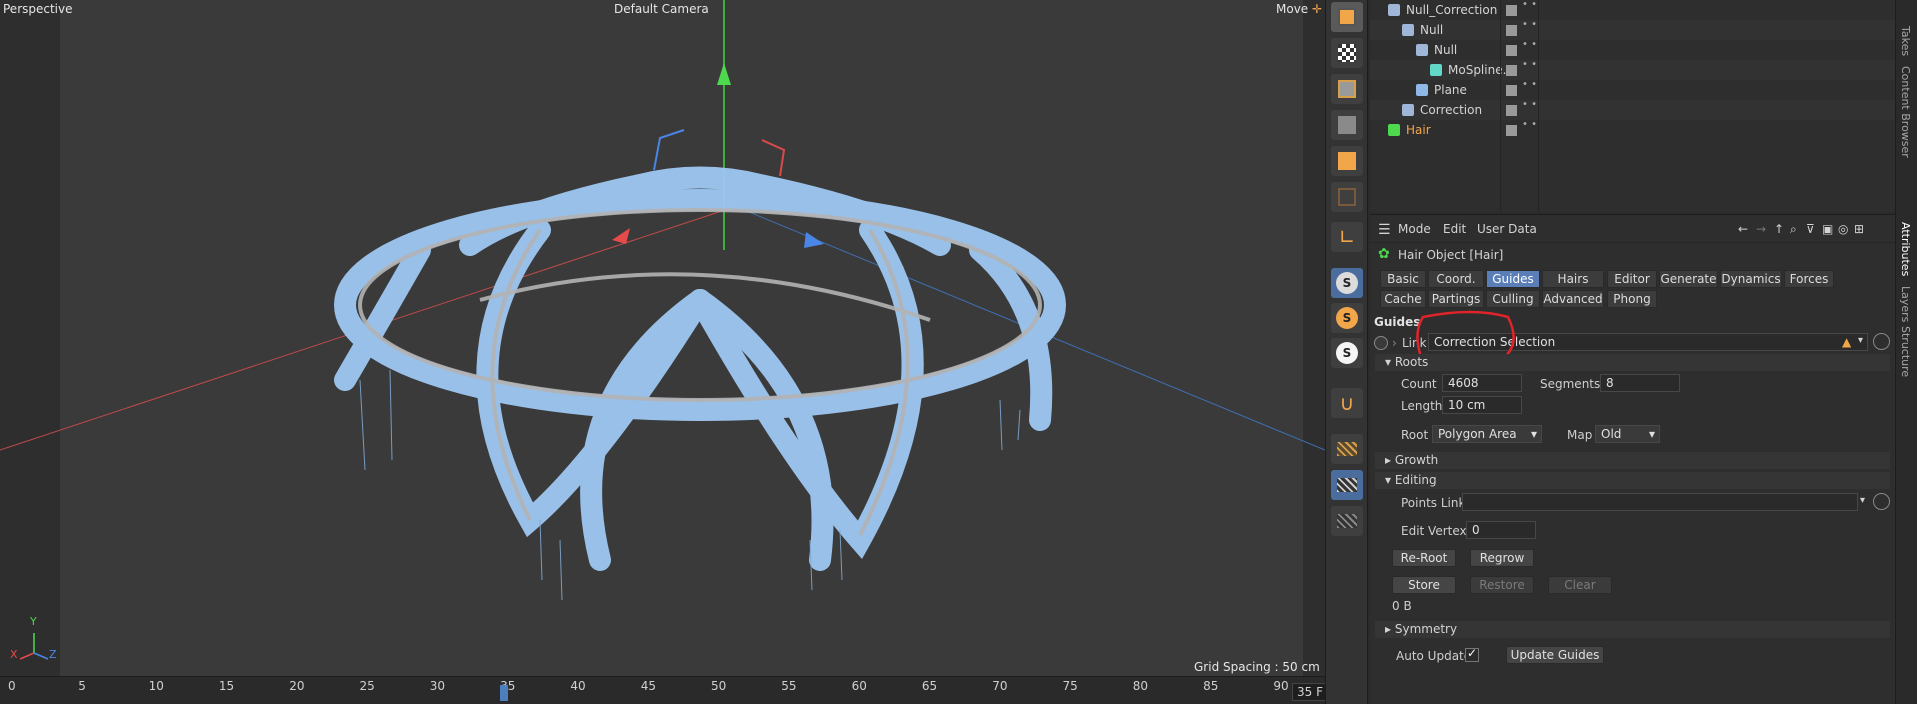 This screenshot has height=704, width=1917. What do you see at coordinates (1418, 130) in the screenshot?
I see `object-name: Hair` at bounding box center [1418, 130].